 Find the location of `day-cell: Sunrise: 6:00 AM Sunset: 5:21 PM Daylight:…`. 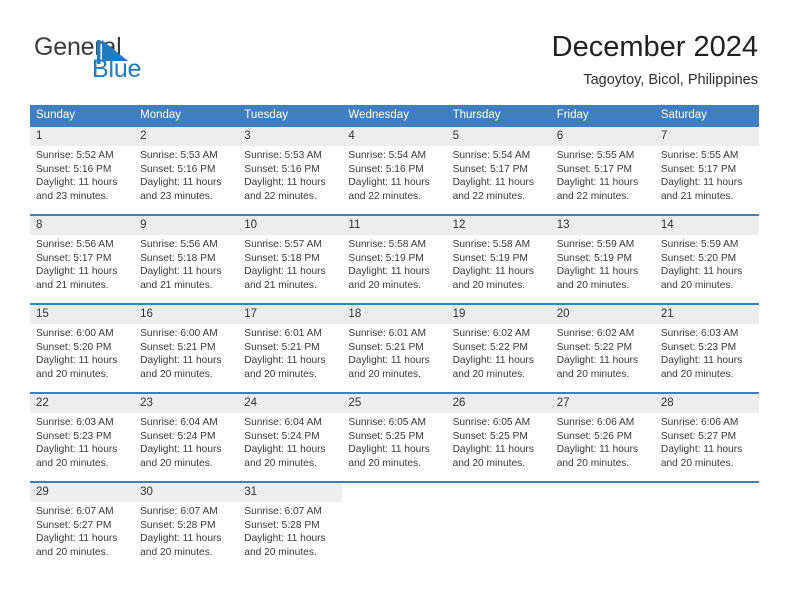

day-cell: Sunrise: 6:00 AM Sunset: 5:21 PM Daylight:… is located at coordinates (186, 357).